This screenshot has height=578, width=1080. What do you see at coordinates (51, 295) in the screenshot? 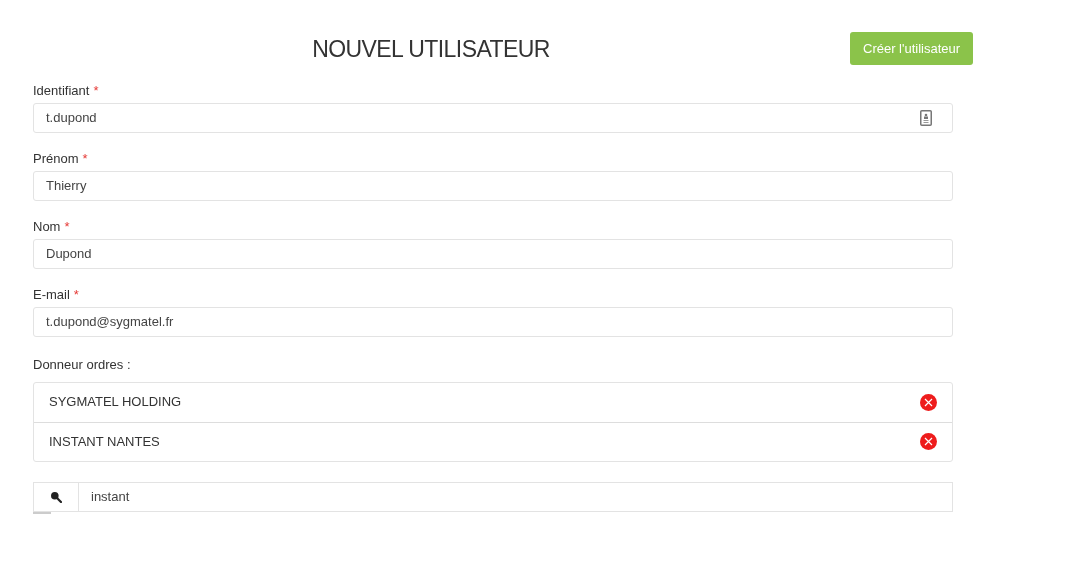
I see `field-label: E-mail` at bounding box center [51, 295].